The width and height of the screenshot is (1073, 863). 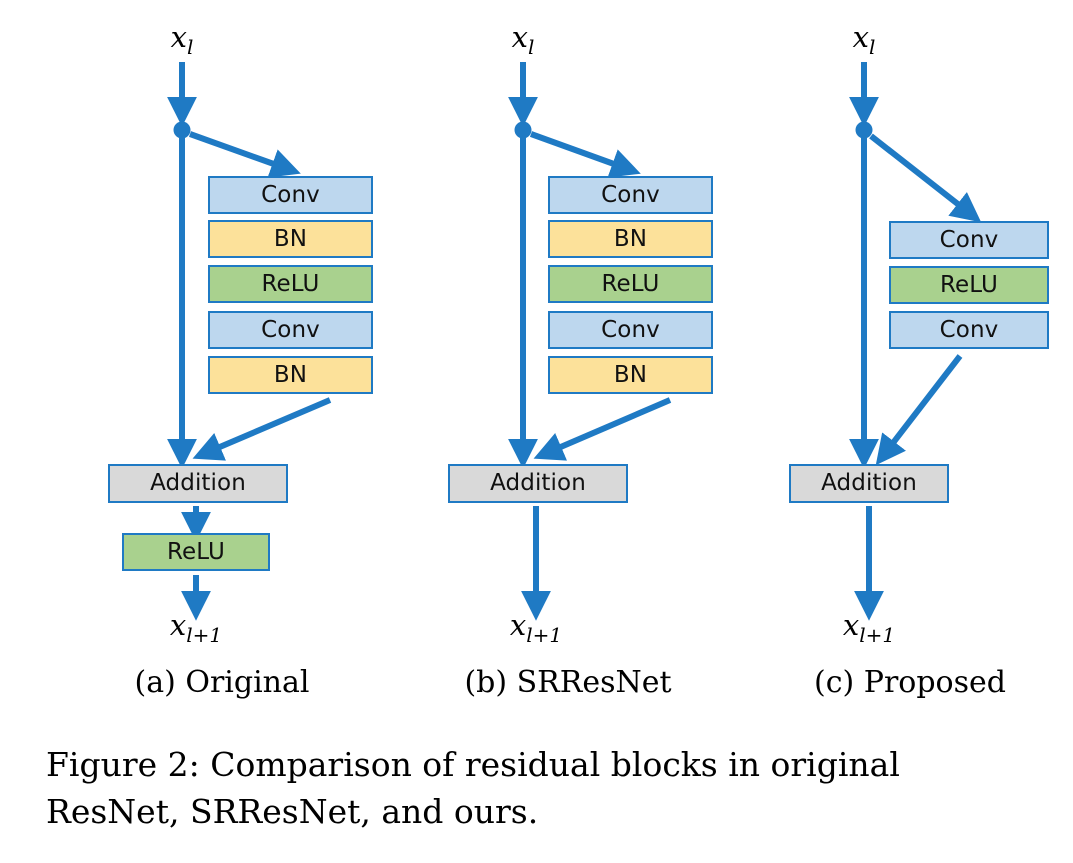 I want to click on output-label-a: xl+1, so click(x=196, y=627).